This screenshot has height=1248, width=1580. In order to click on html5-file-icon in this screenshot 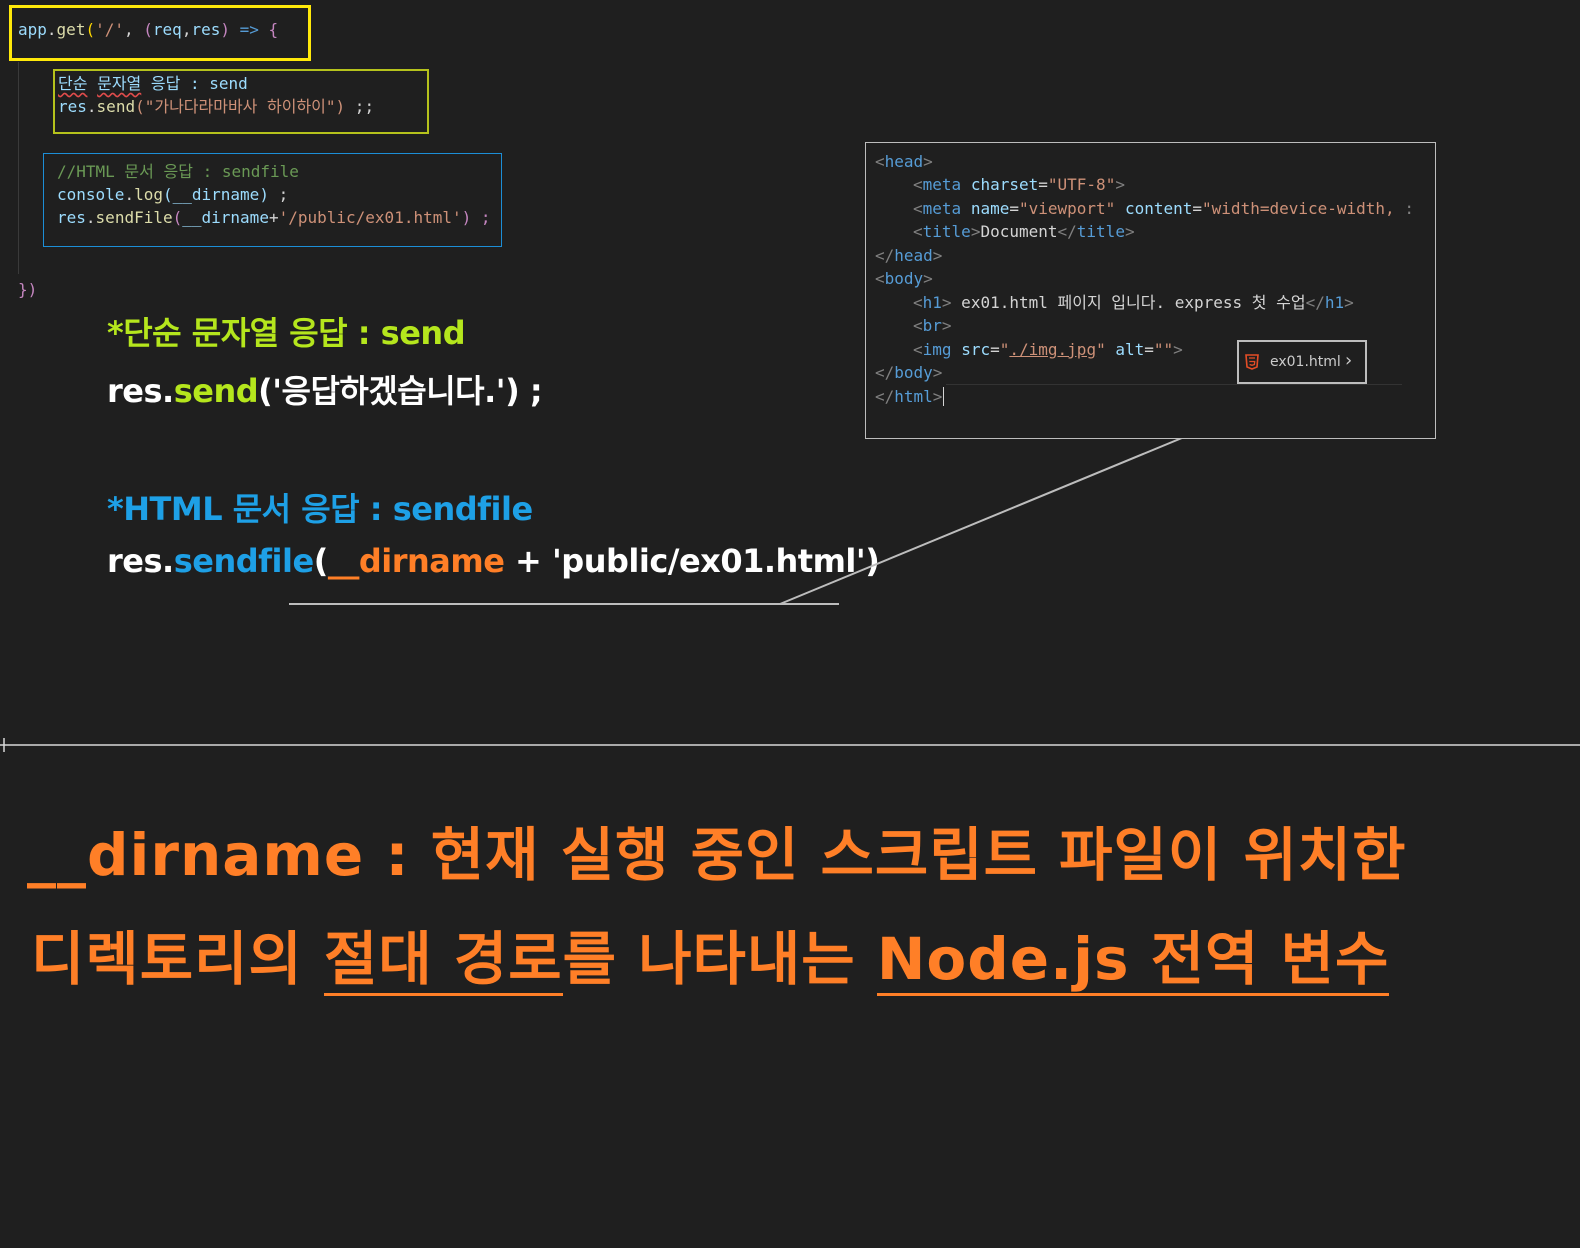, I will do `click(1252, 362)`.